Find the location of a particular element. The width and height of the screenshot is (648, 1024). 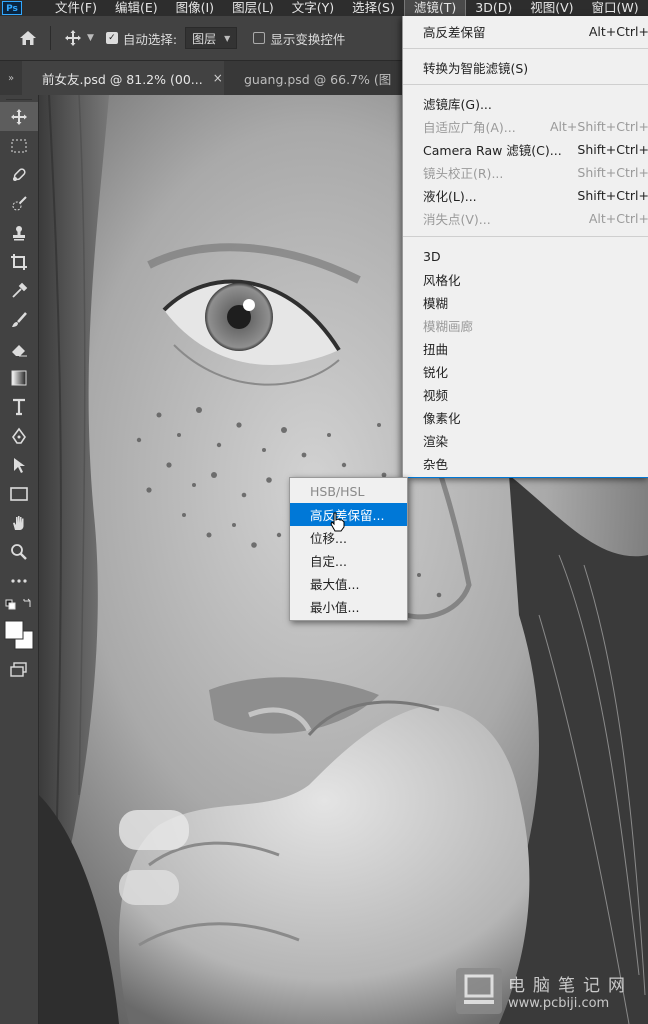

menu-item-label: 3D is located at coordinates (432, 256).